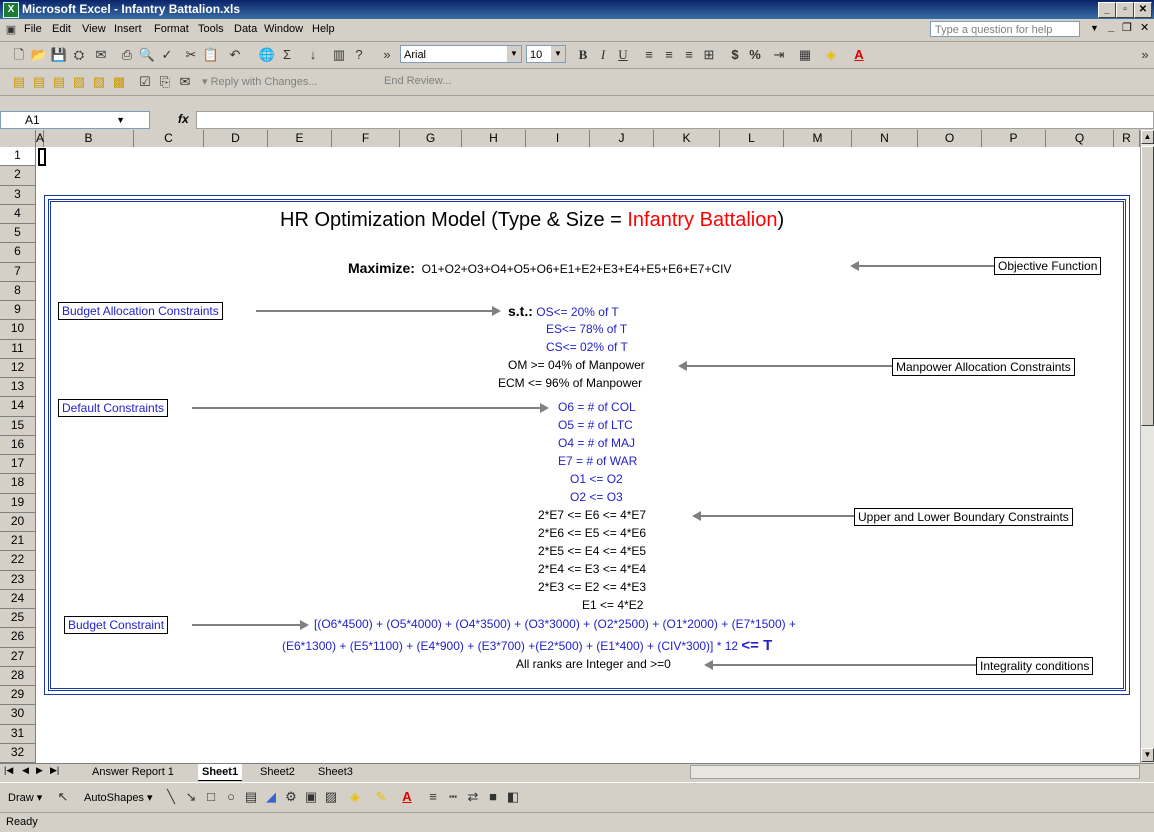  Describe the element at coordinates (25, 770) in the screenshot. I see `prev-sheet-icon: ◀` at that location.